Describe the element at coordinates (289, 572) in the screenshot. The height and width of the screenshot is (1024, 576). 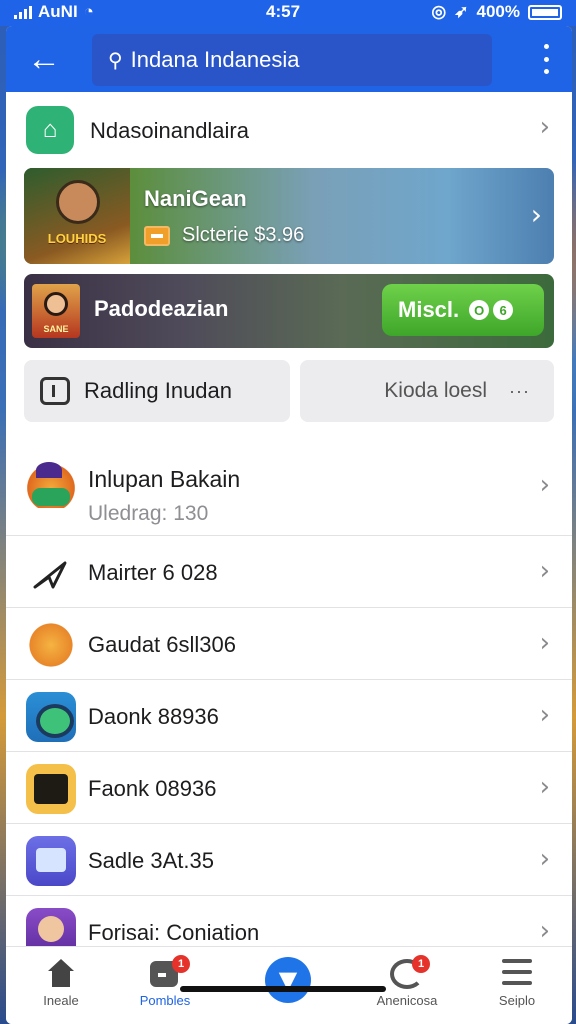
I see `list-item: Mairter 6 028 ›` at that location.